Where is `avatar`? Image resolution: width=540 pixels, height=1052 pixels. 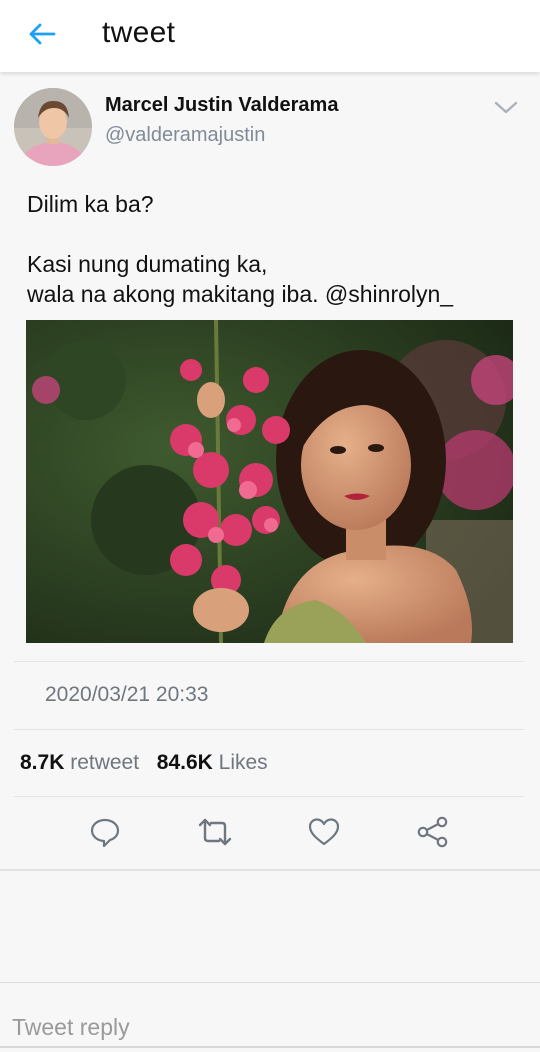 avatar is located at coordinates (53, 127).